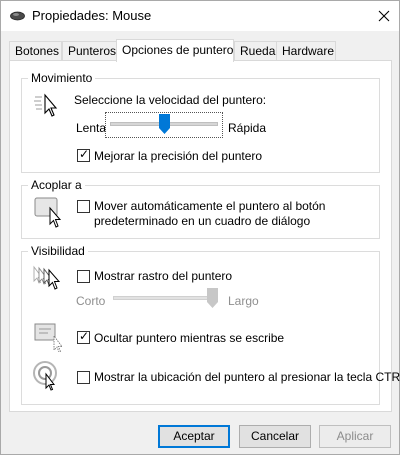 This screenshot has width=400, height=455. I want to click on hide-check-mark: ✓, so click(84, 336).